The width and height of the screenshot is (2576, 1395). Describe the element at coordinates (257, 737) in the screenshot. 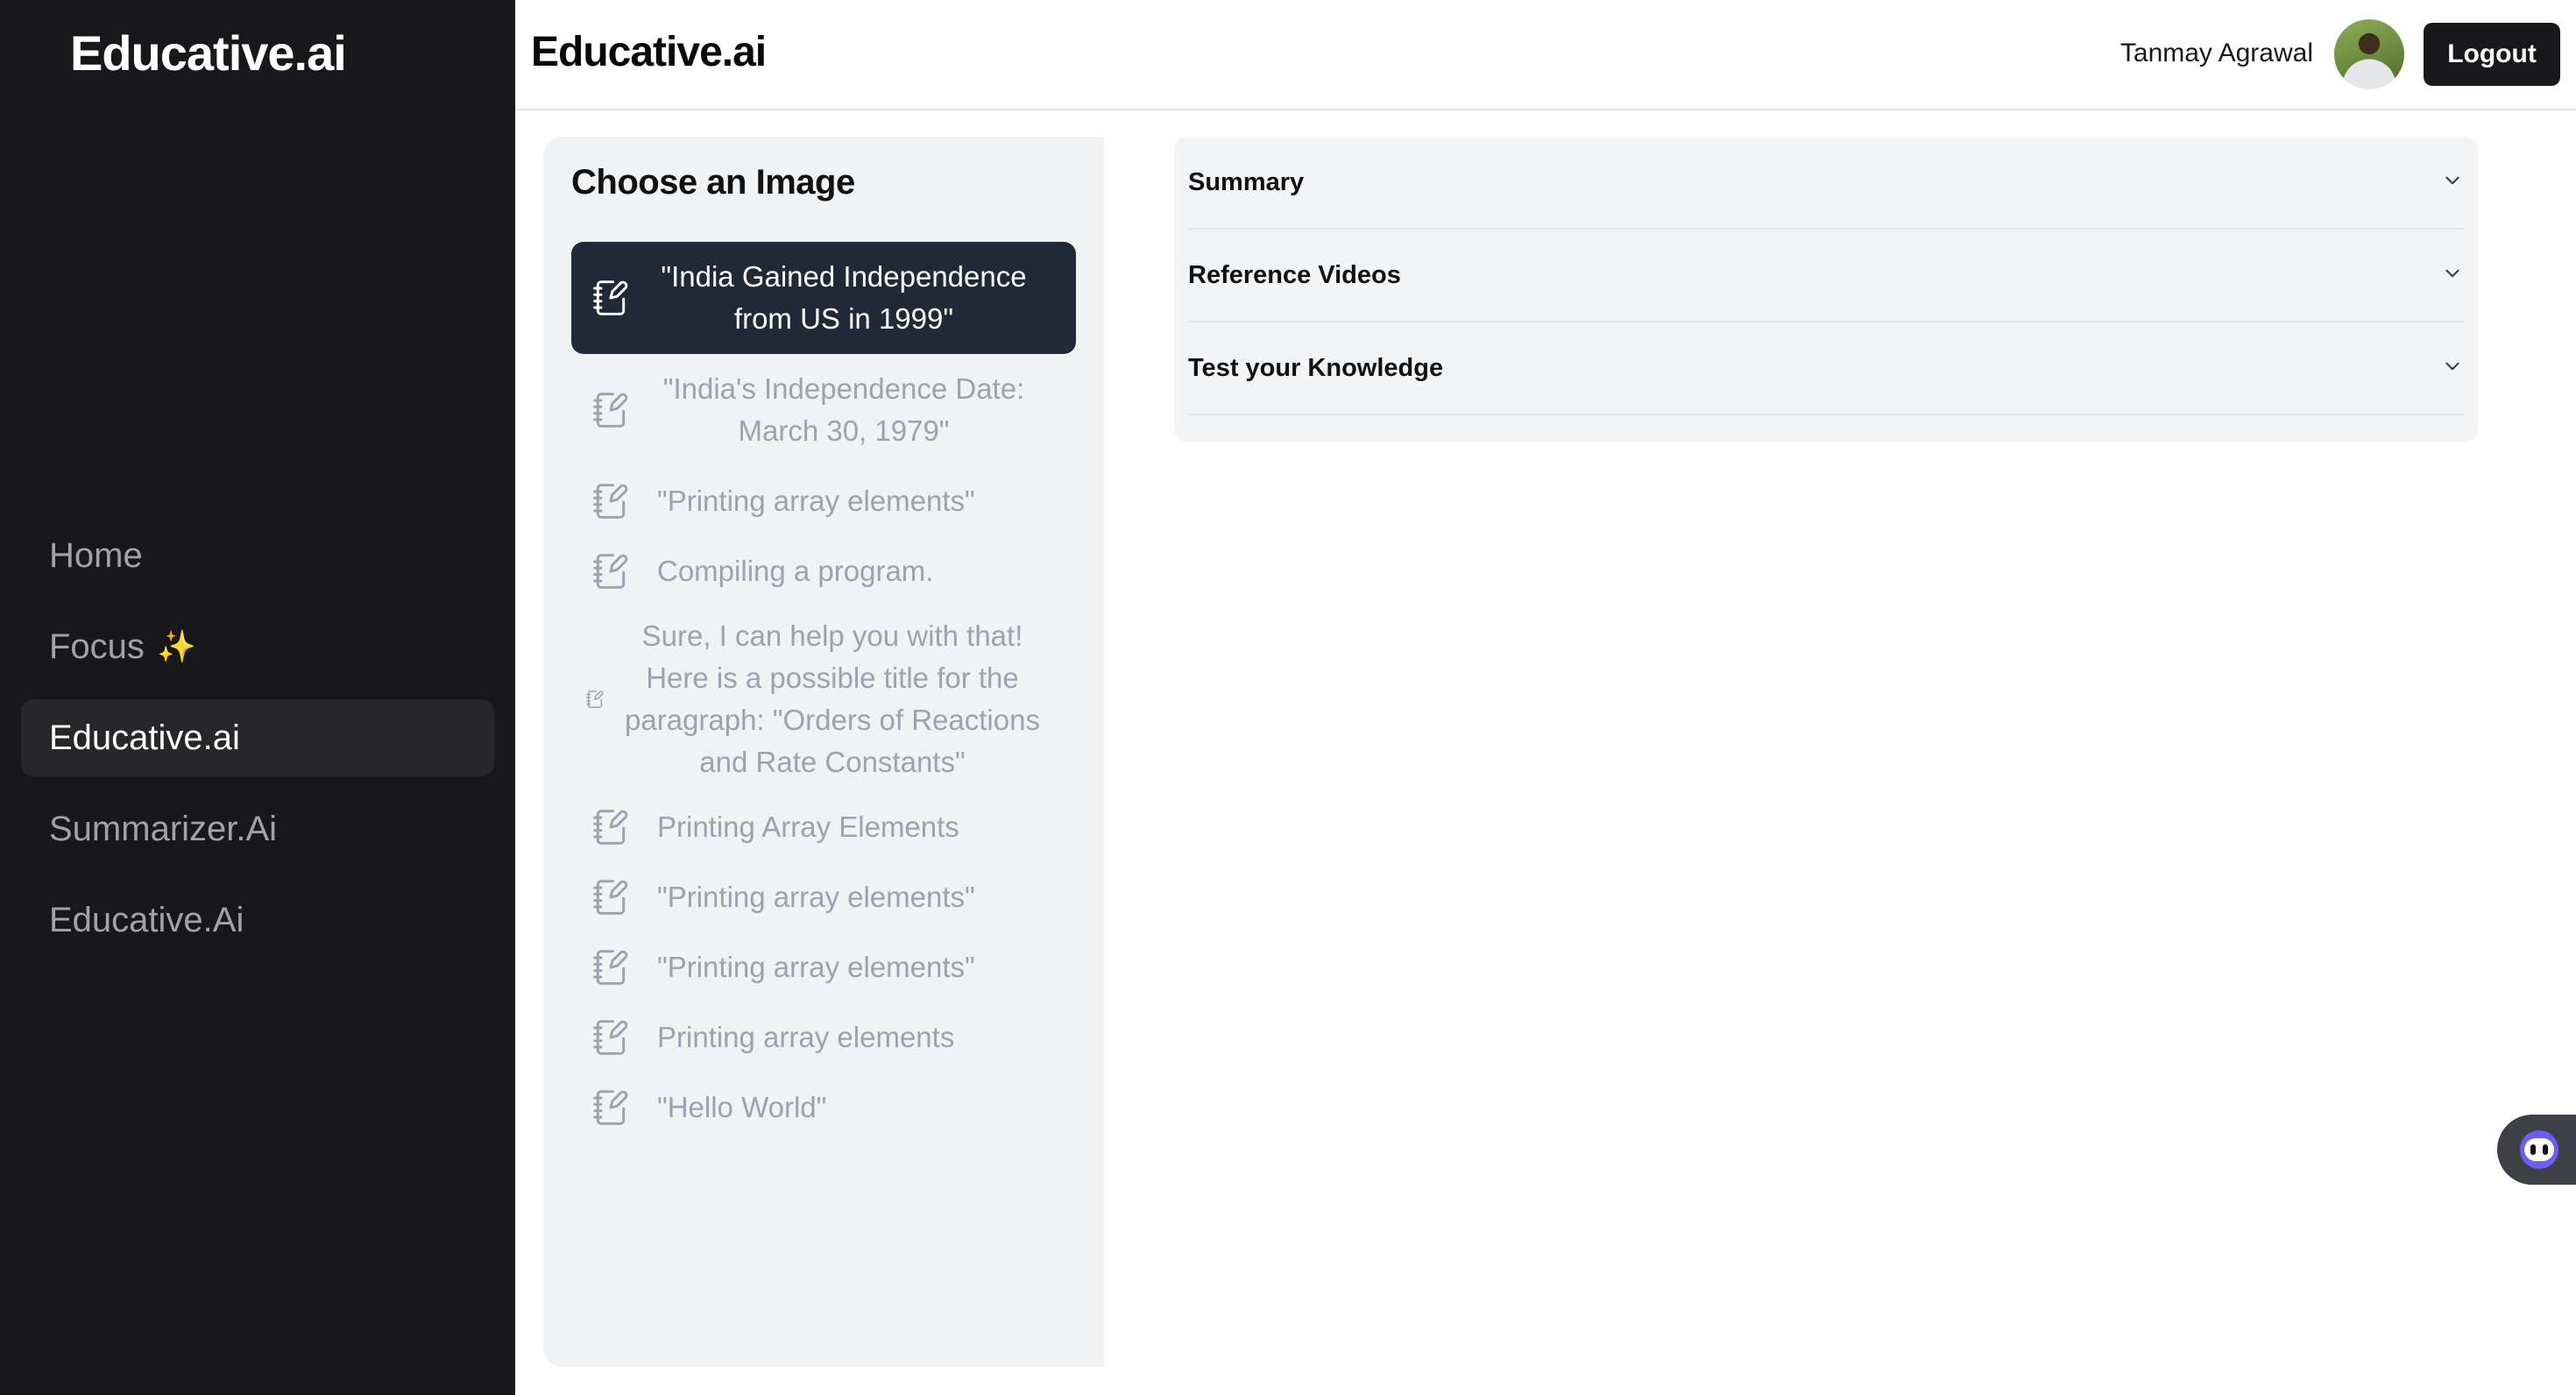

I see `sidebar-item-educative-ai: Educative.ai` at that location.